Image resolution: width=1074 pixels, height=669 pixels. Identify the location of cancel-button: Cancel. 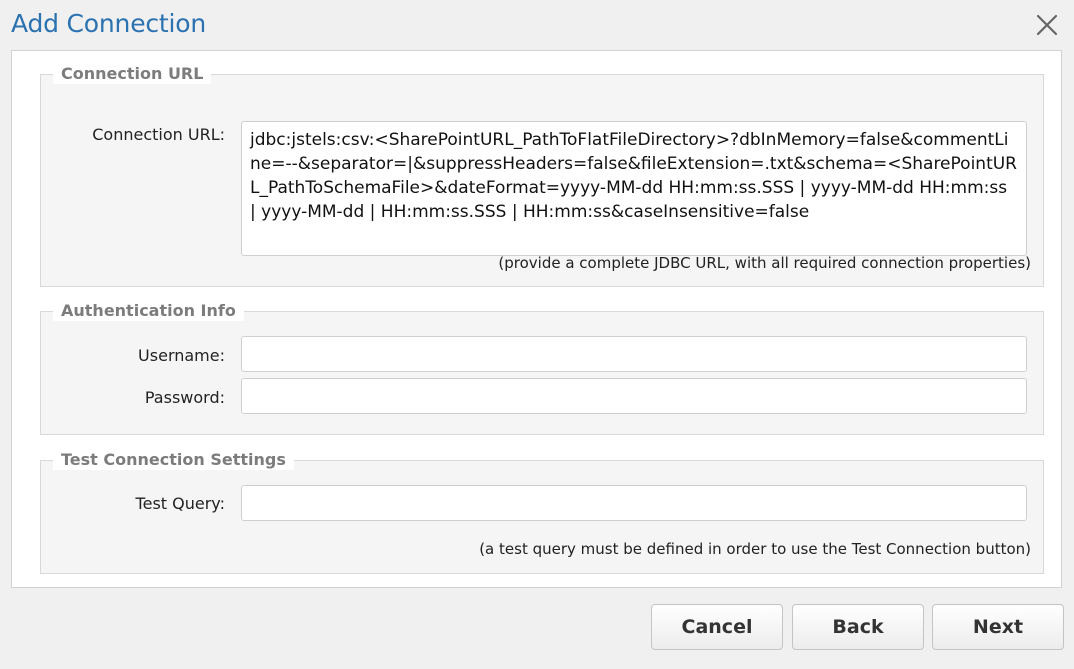
(717, 627).